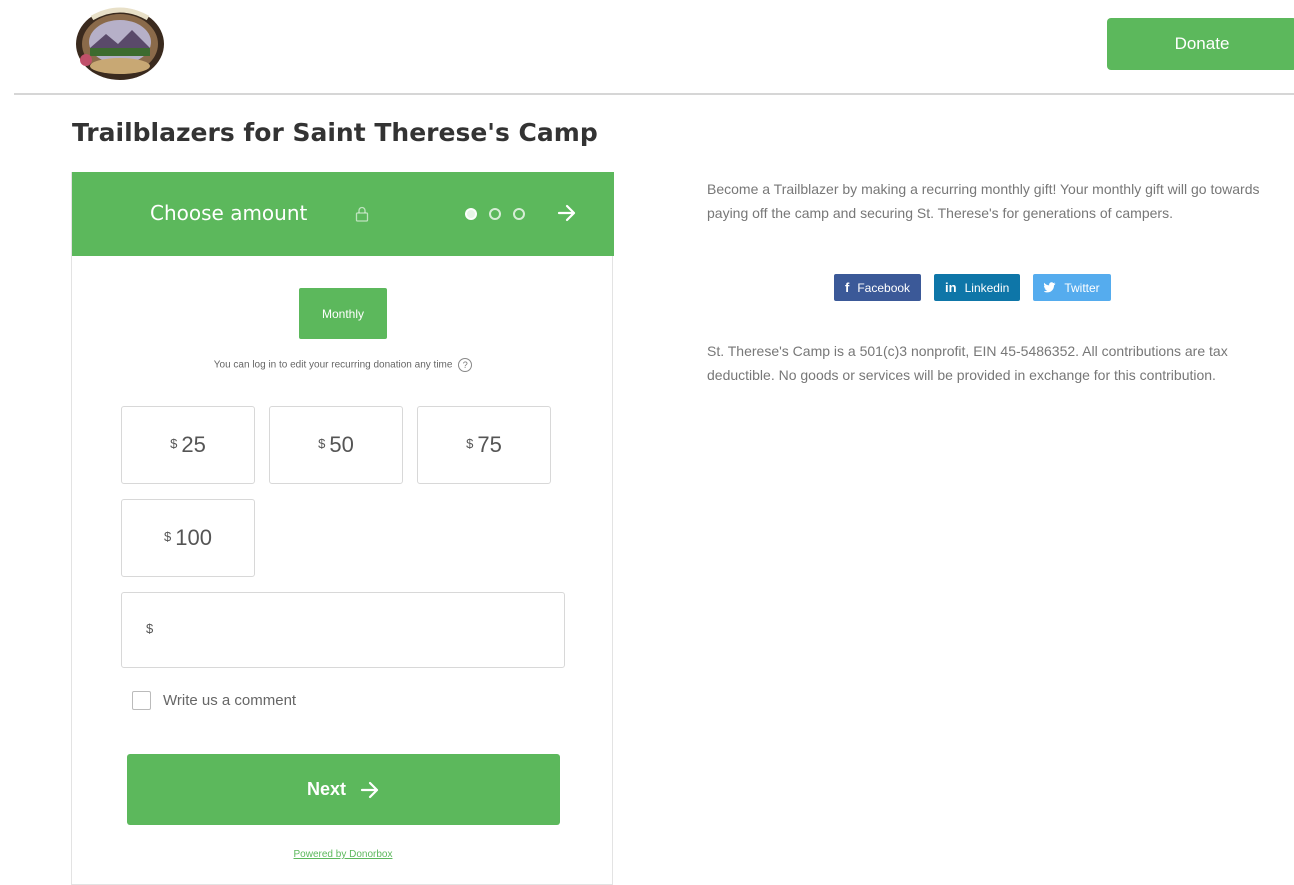 Image resolution: width=1294 pixels, height=885 pixels. I want to click on amount-value: 25, so click(193, 444).